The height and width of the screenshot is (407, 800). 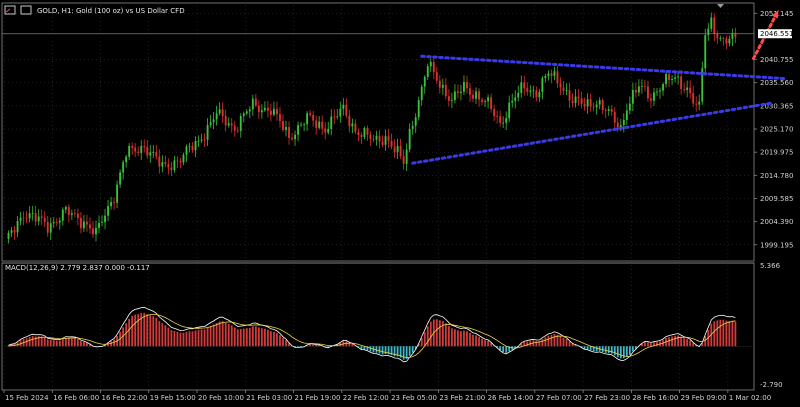 What do you see at coordinates (655, 398) in the screenshot?
I see `date-tick-label: 28 Feb 16:00` at bounding box center [655, 398].